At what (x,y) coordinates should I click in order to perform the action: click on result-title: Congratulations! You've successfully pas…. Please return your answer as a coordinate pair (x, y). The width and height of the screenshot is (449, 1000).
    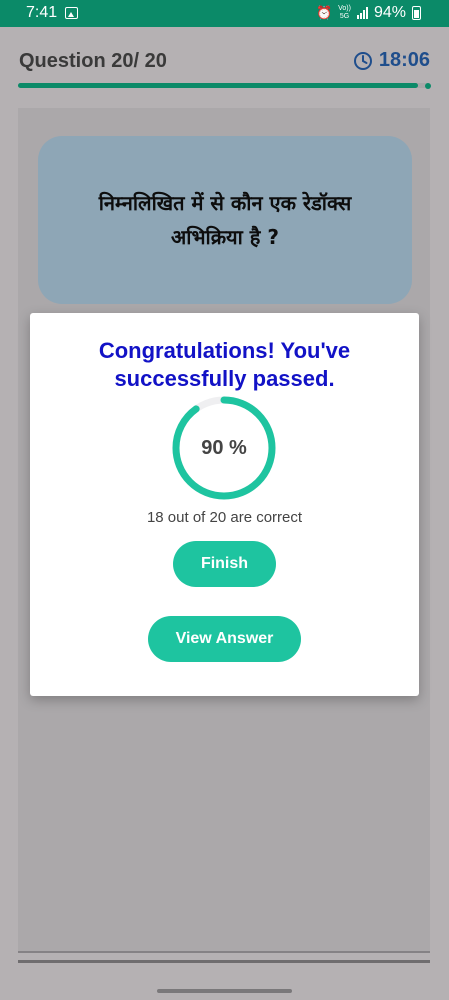
    Looking at the image, I should click on (224, 364).